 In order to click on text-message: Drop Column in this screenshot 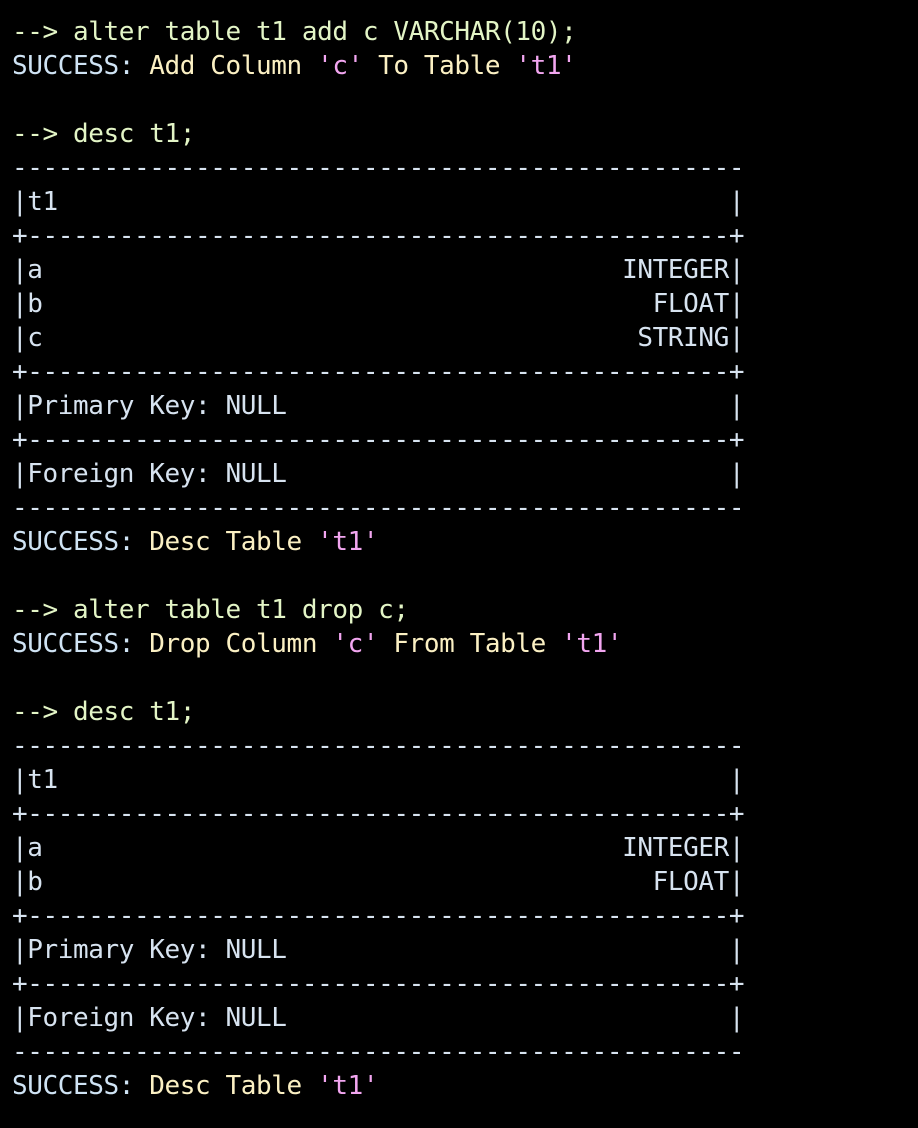, I will do `click(241, 644)`.